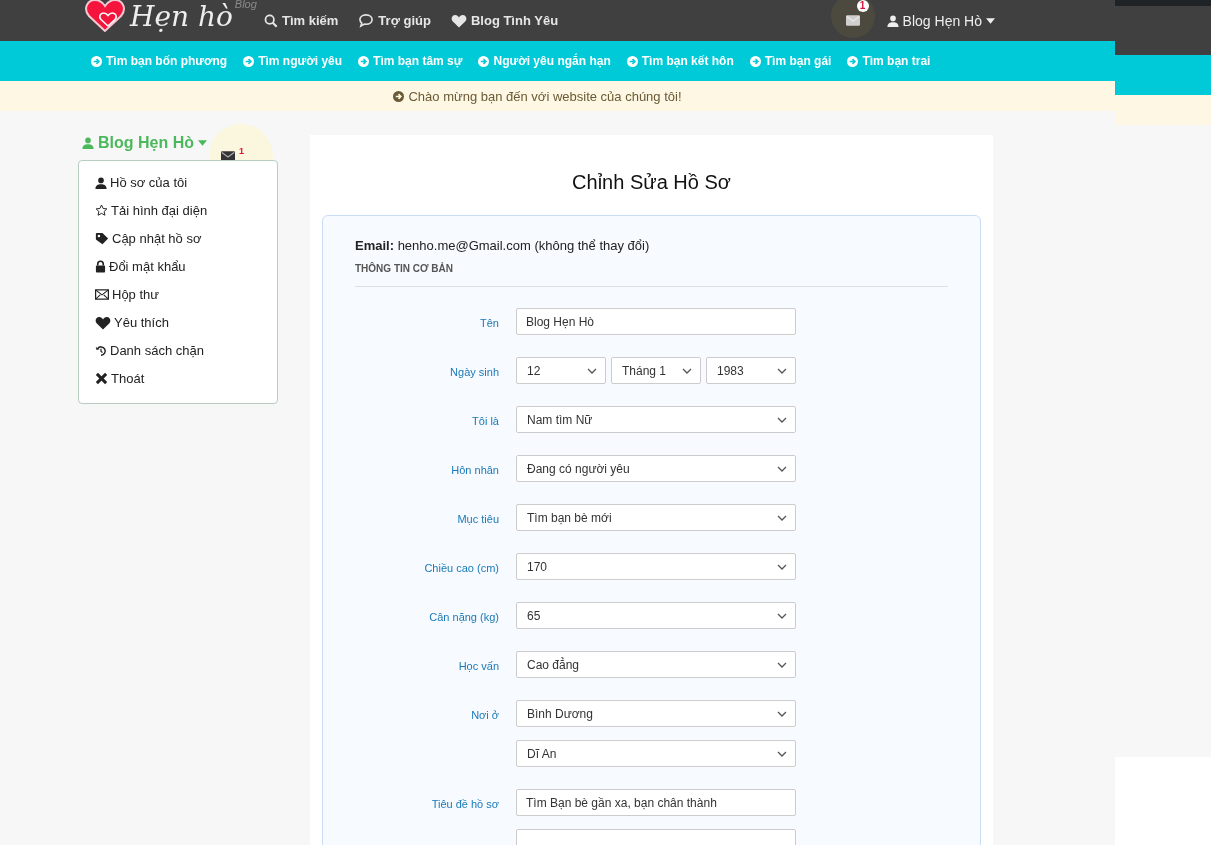  I want to click on email-info: Email: henho.me@Gmail.com (không thể thay đổi), so click(503, 245).